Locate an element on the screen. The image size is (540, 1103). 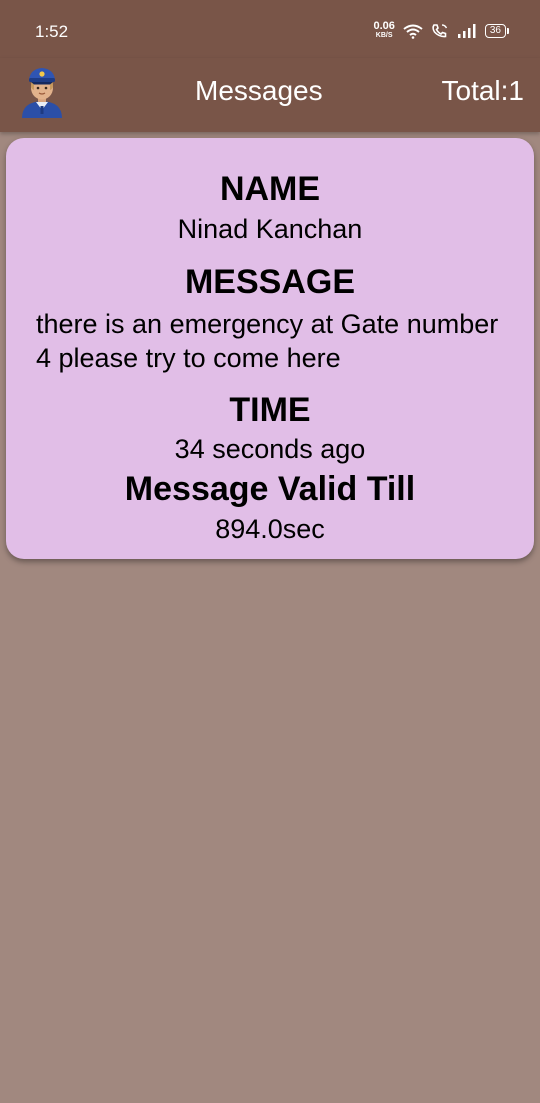
valid-till-value: 894.0sec is located at coordinates (270, 529).